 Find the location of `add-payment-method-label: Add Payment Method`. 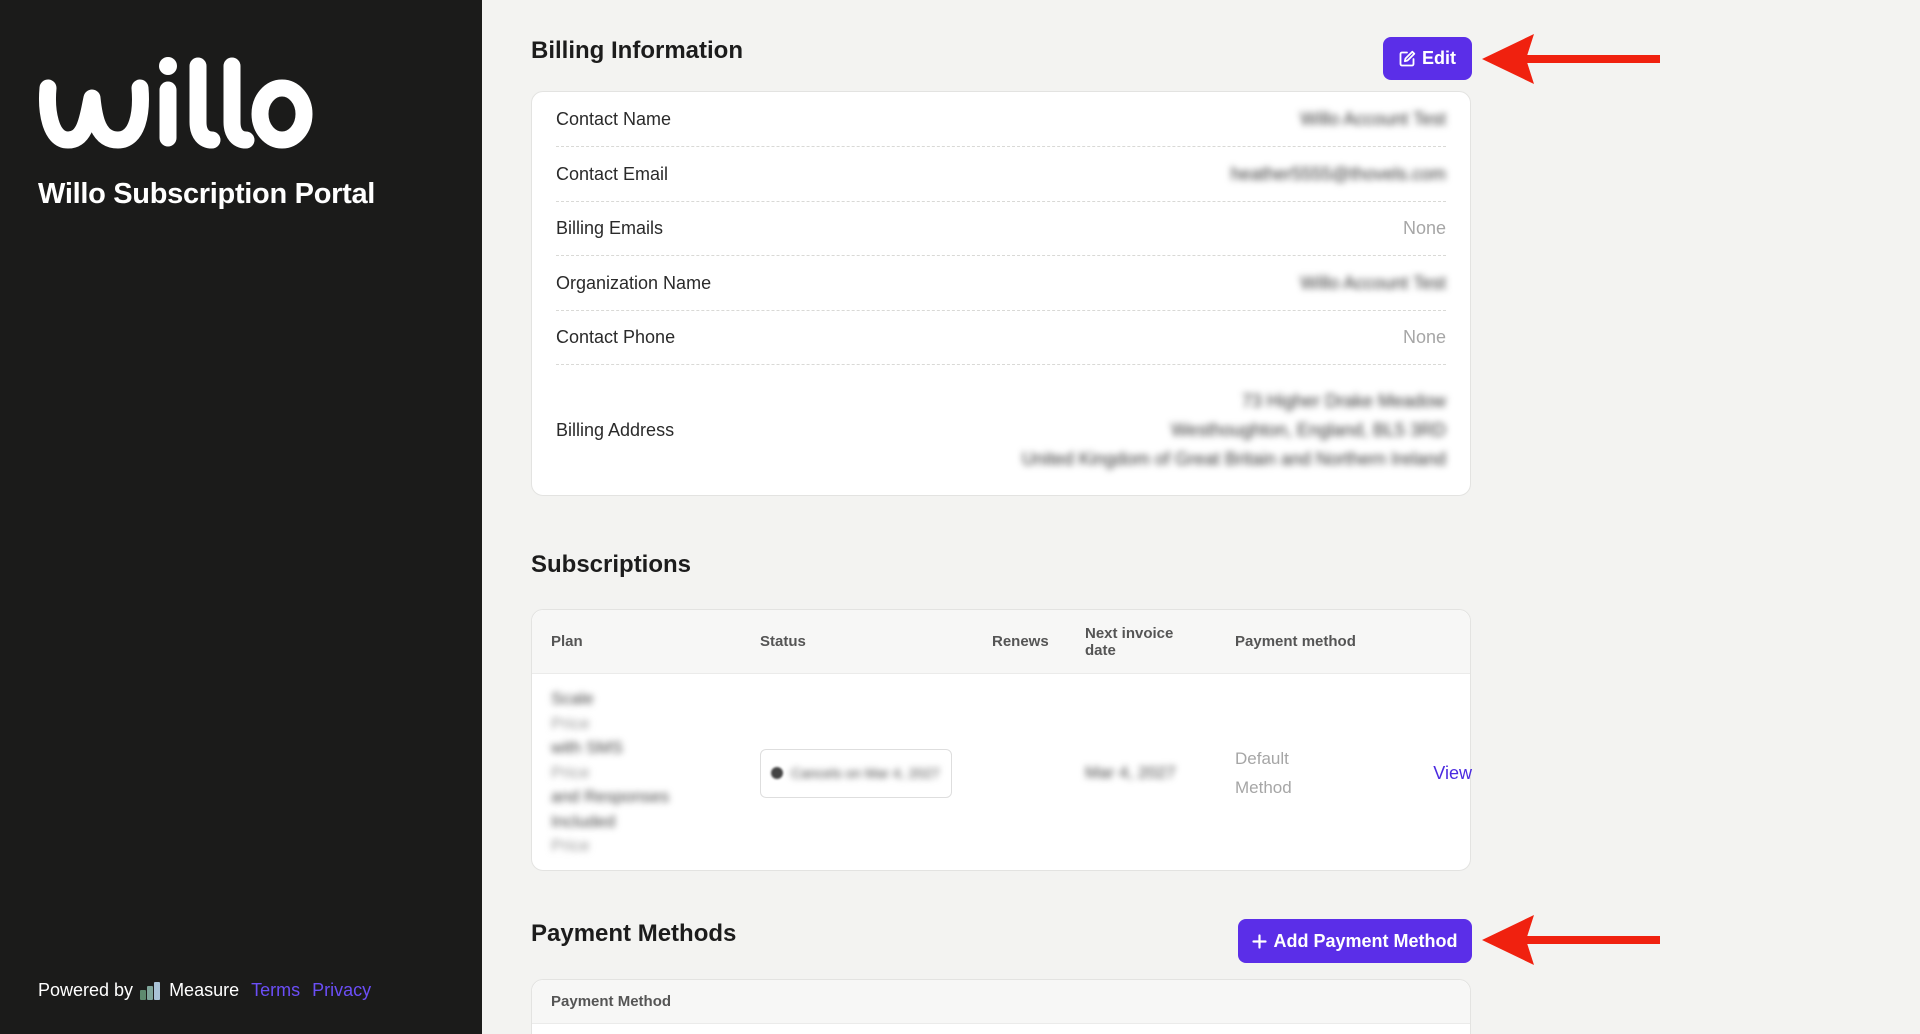

add-payment-method-label: Add Payment Method is located at coordinates (1365, 940).